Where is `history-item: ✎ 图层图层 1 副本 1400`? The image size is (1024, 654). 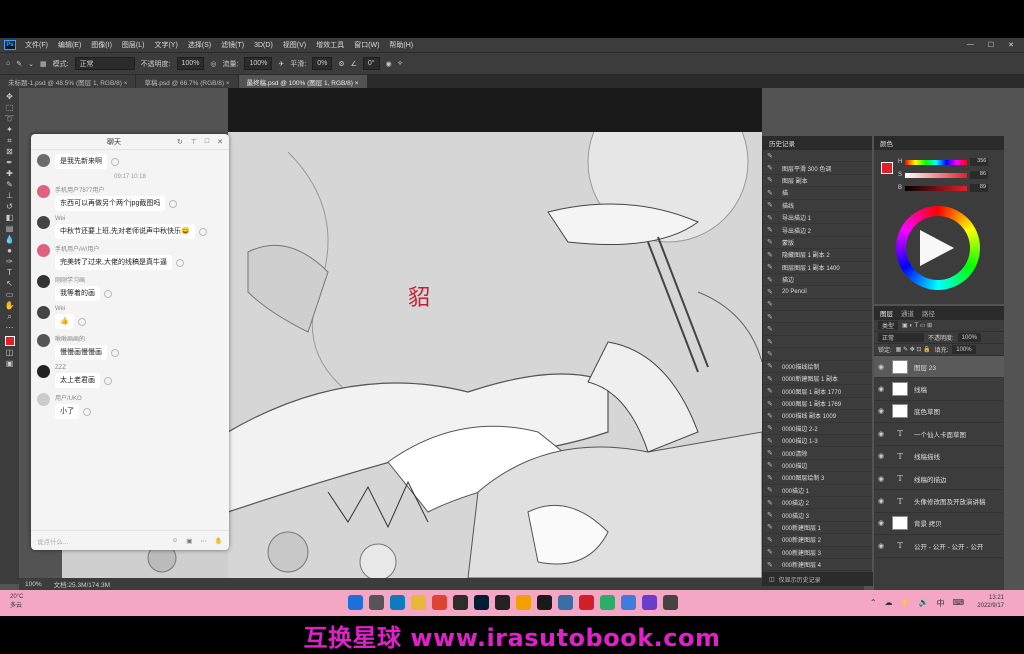 history-item: ✎ 图层图层 1 副本 1400 is located at coordinates (817, 268).